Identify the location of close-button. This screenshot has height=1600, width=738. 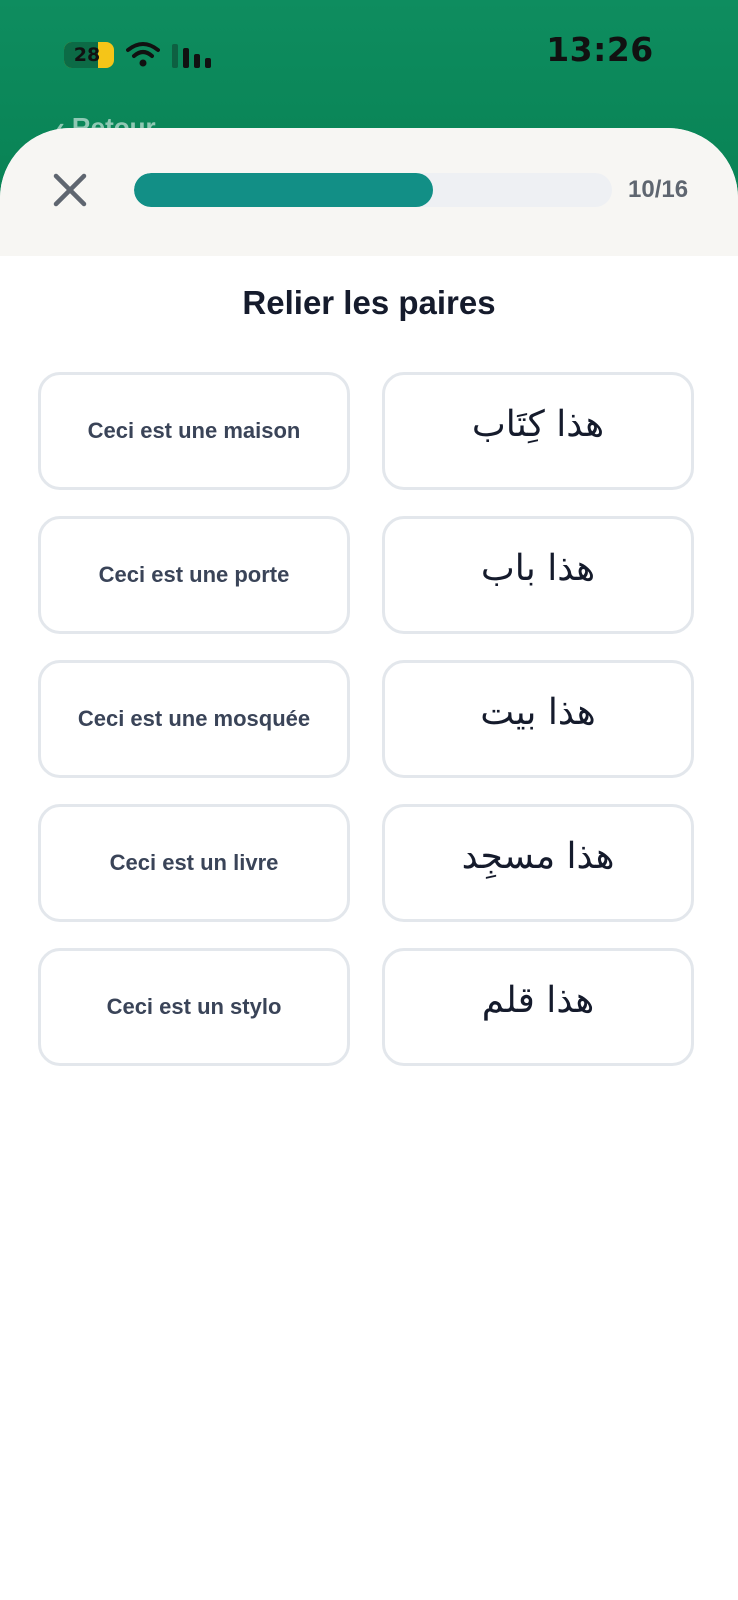
(70, 190).